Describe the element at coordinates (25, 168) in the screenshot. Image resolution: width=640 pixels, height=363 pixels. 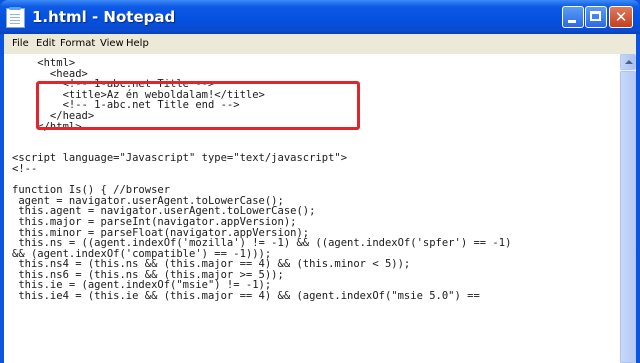
I see `code-line: <!--` at that location.